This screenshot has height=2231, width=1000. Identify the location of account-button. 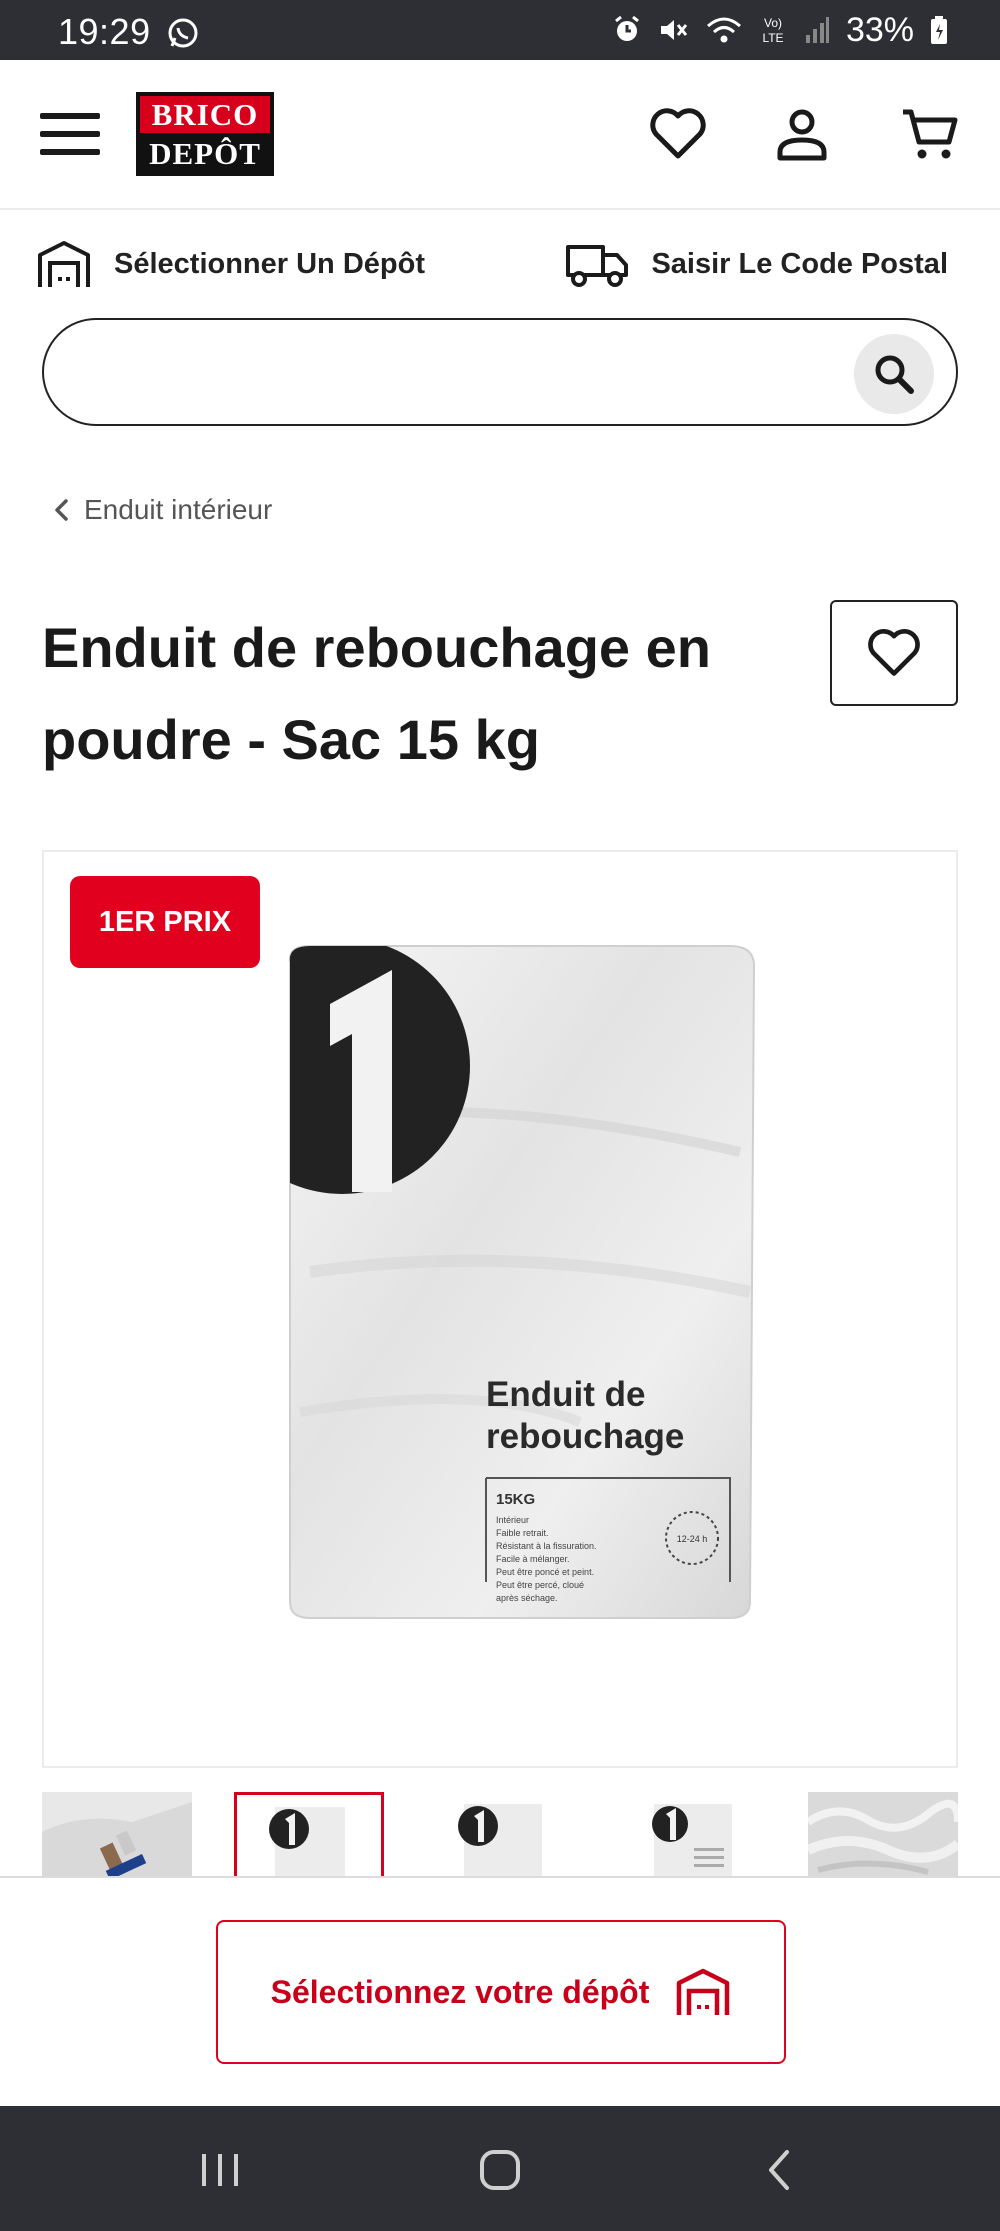
(802, 134).